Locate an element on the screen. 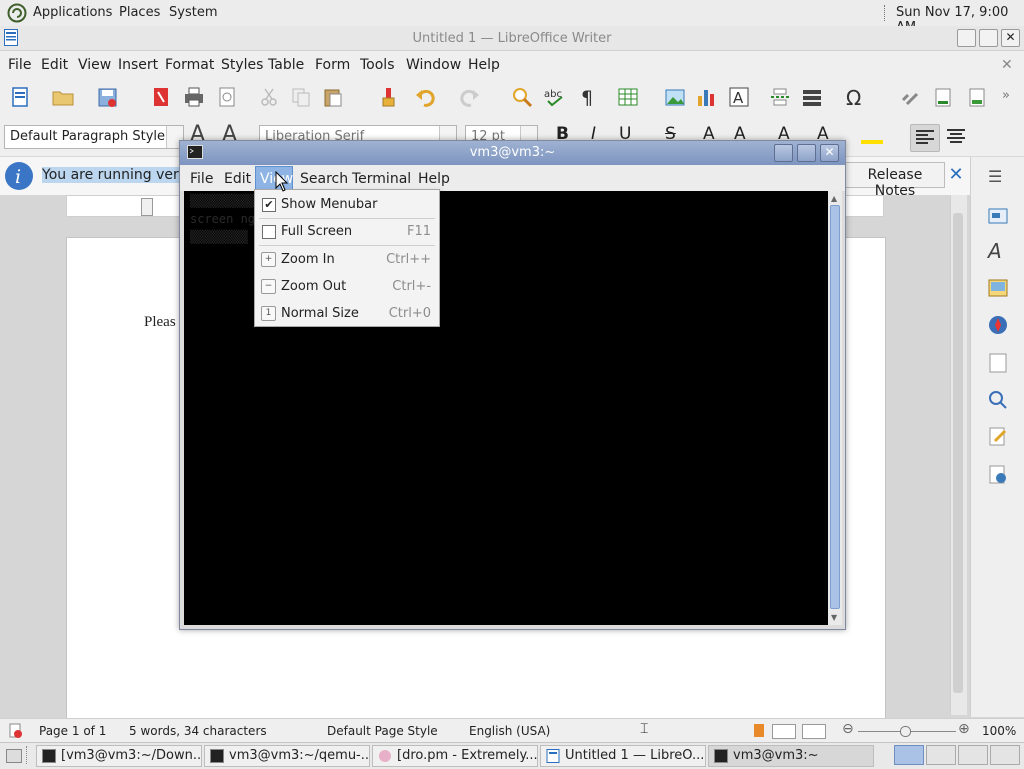 The image size is (1024, 769). ruler-indent-marker is located at coordinates (147, 207).